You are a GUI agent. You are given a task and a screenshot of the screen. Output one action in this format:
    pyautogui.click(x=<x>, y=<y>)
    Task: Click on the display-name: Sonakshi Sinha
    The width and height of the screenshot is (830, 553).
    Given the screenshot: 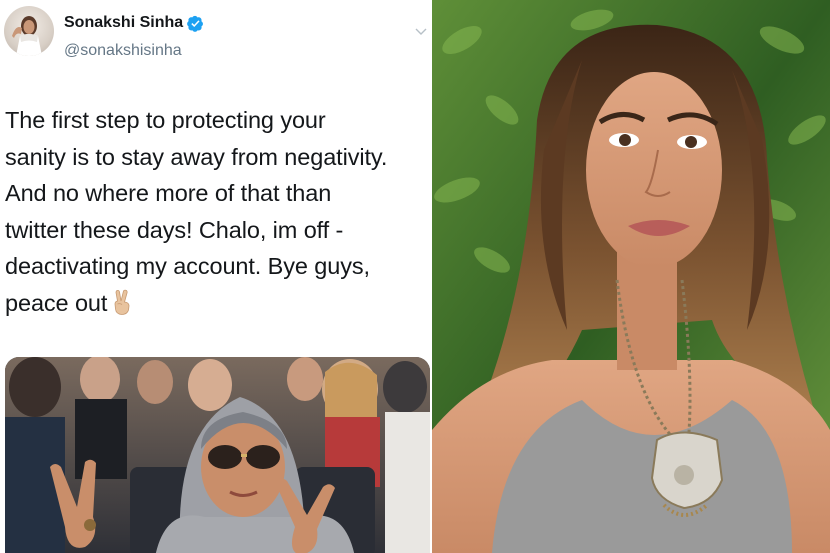 What is the action you would take?
    pyautogui.click(x=123, y=23)
    